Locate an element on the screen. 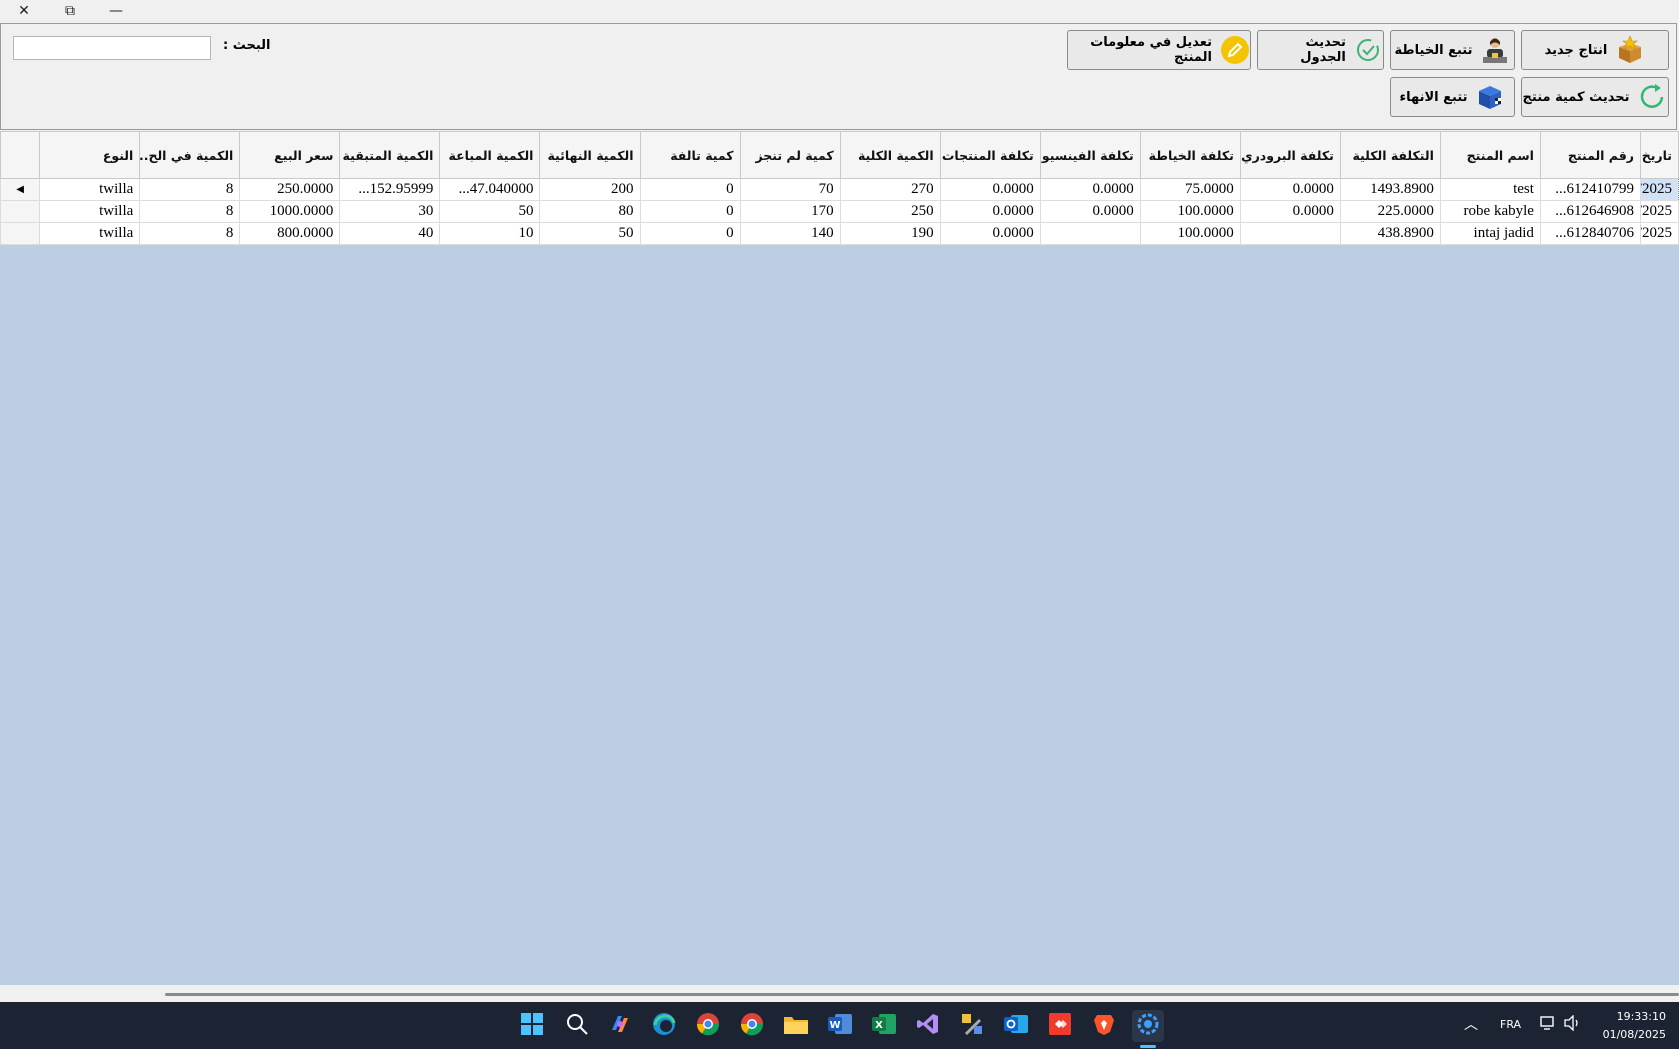 This screenshot has width=1679, height=1049. column-header: تكلفة الخياطة is located at coordinates (1190, 155).